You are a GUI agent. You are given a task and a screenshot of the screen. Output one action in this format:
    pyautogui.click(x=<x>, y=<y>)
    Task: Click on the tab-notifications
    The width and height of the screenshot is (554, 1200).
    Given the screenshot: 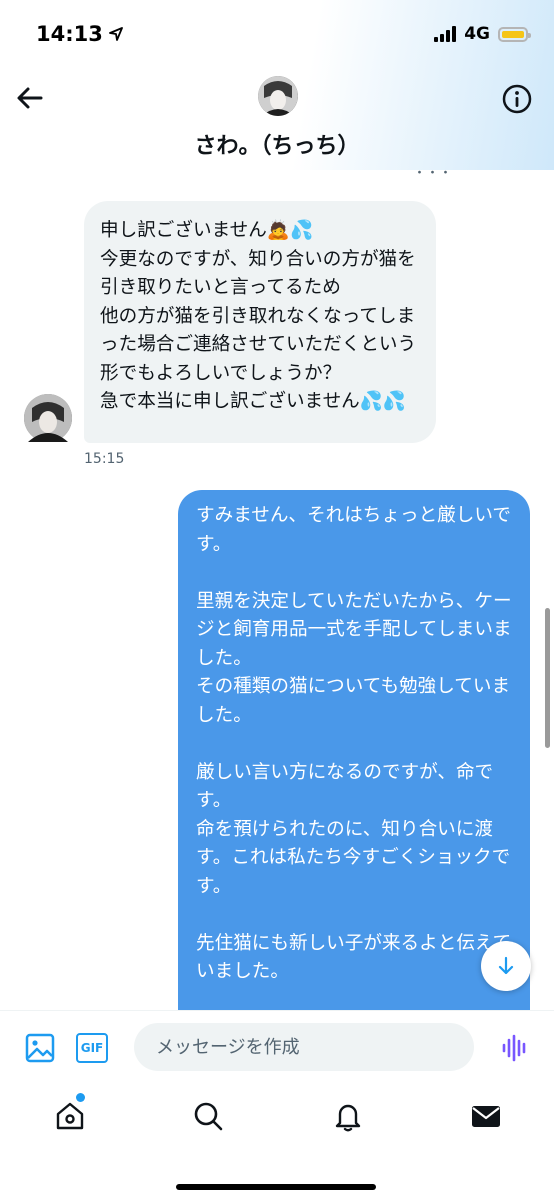 What is the action you would take?
    pyautogui.click(x=348, y=1116)
    